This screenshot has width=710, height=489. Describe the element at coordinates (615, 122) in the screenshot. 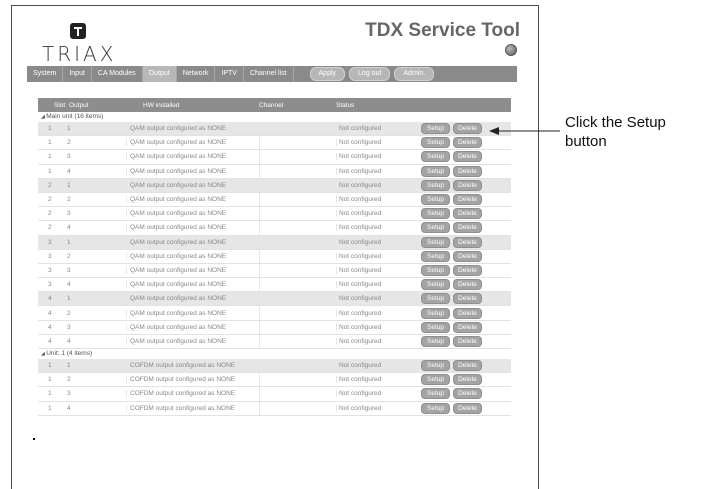

I see `callout-line1: Click the Setup` at that location.